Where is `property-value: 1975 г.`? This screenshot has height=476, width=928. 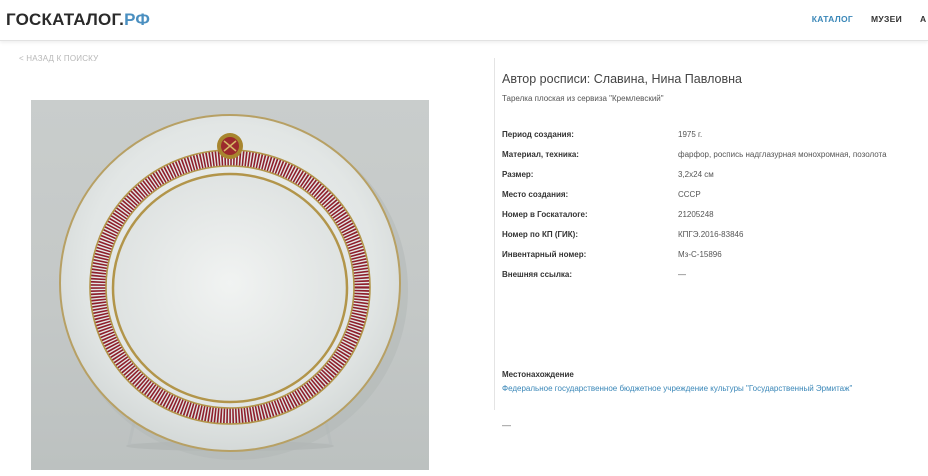
property-value: 1975 г. is located at coordinates (690, 134).